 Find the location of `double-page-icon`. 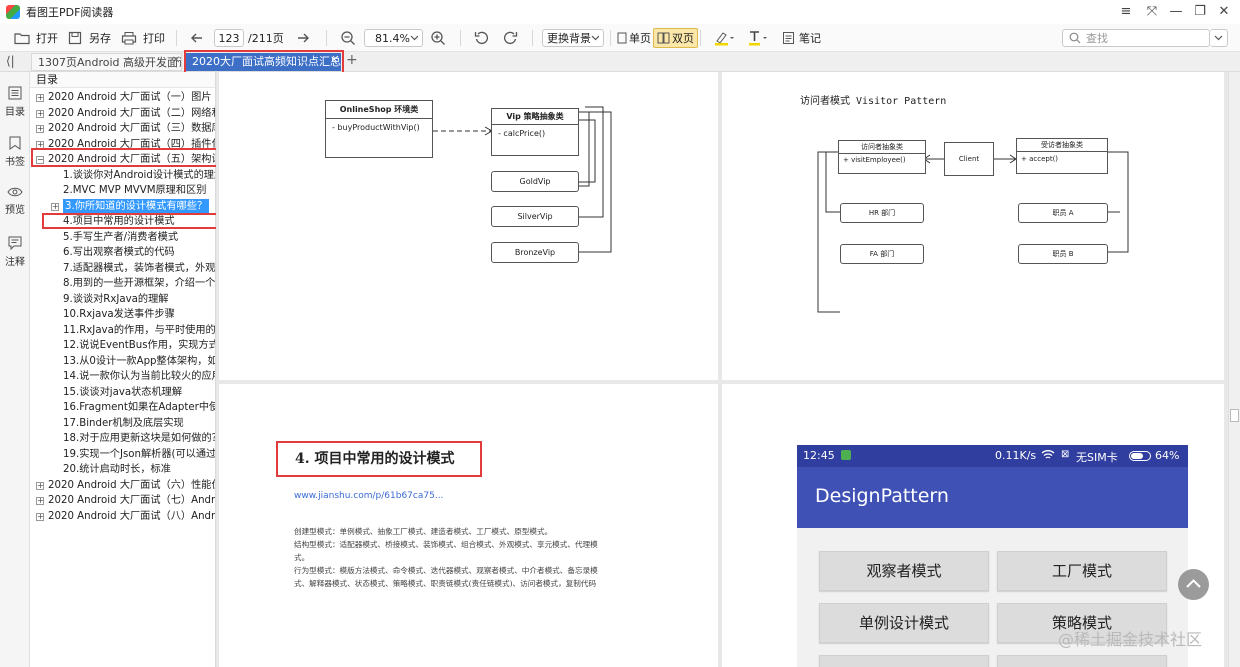

double-page-icon is located at coordinates (663, 38).